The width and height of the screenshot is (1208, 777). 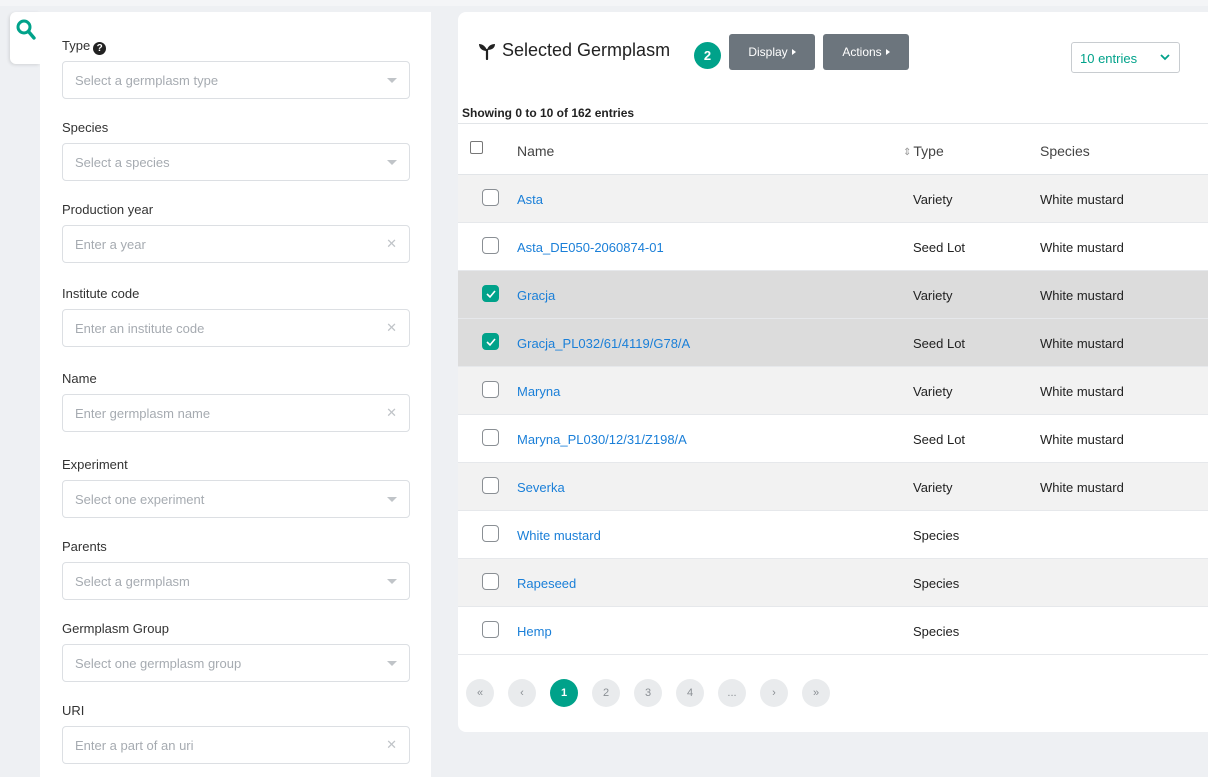 I want to click on germplasm-group-select: Select one germplasm group, so click(x=236, y=663).